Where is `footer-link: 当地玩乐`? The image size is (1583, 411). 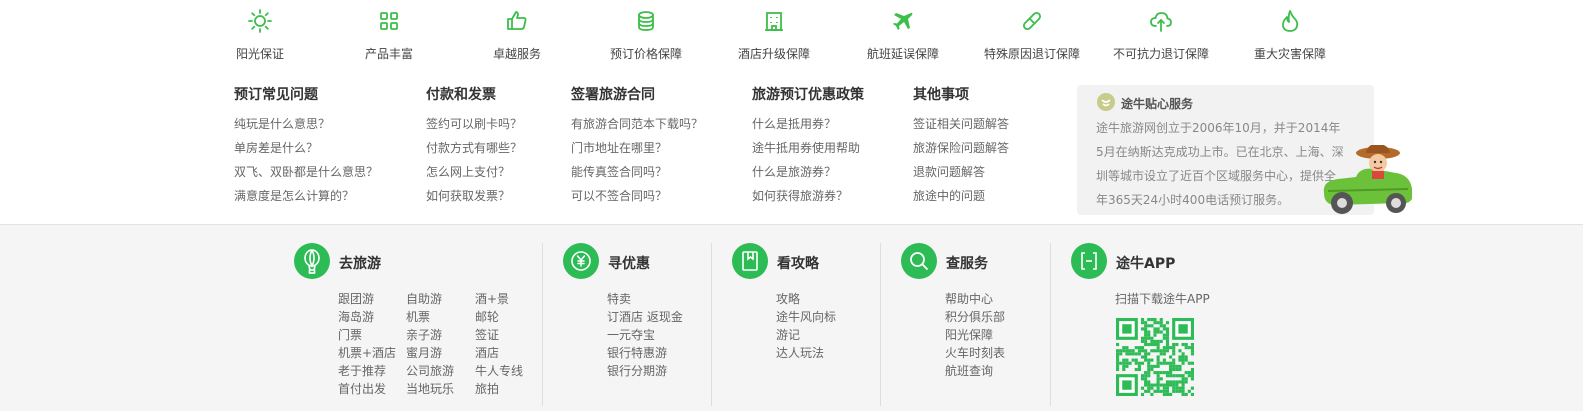
footer-link: 当地玩乐 is located at coordinates (430, 389).